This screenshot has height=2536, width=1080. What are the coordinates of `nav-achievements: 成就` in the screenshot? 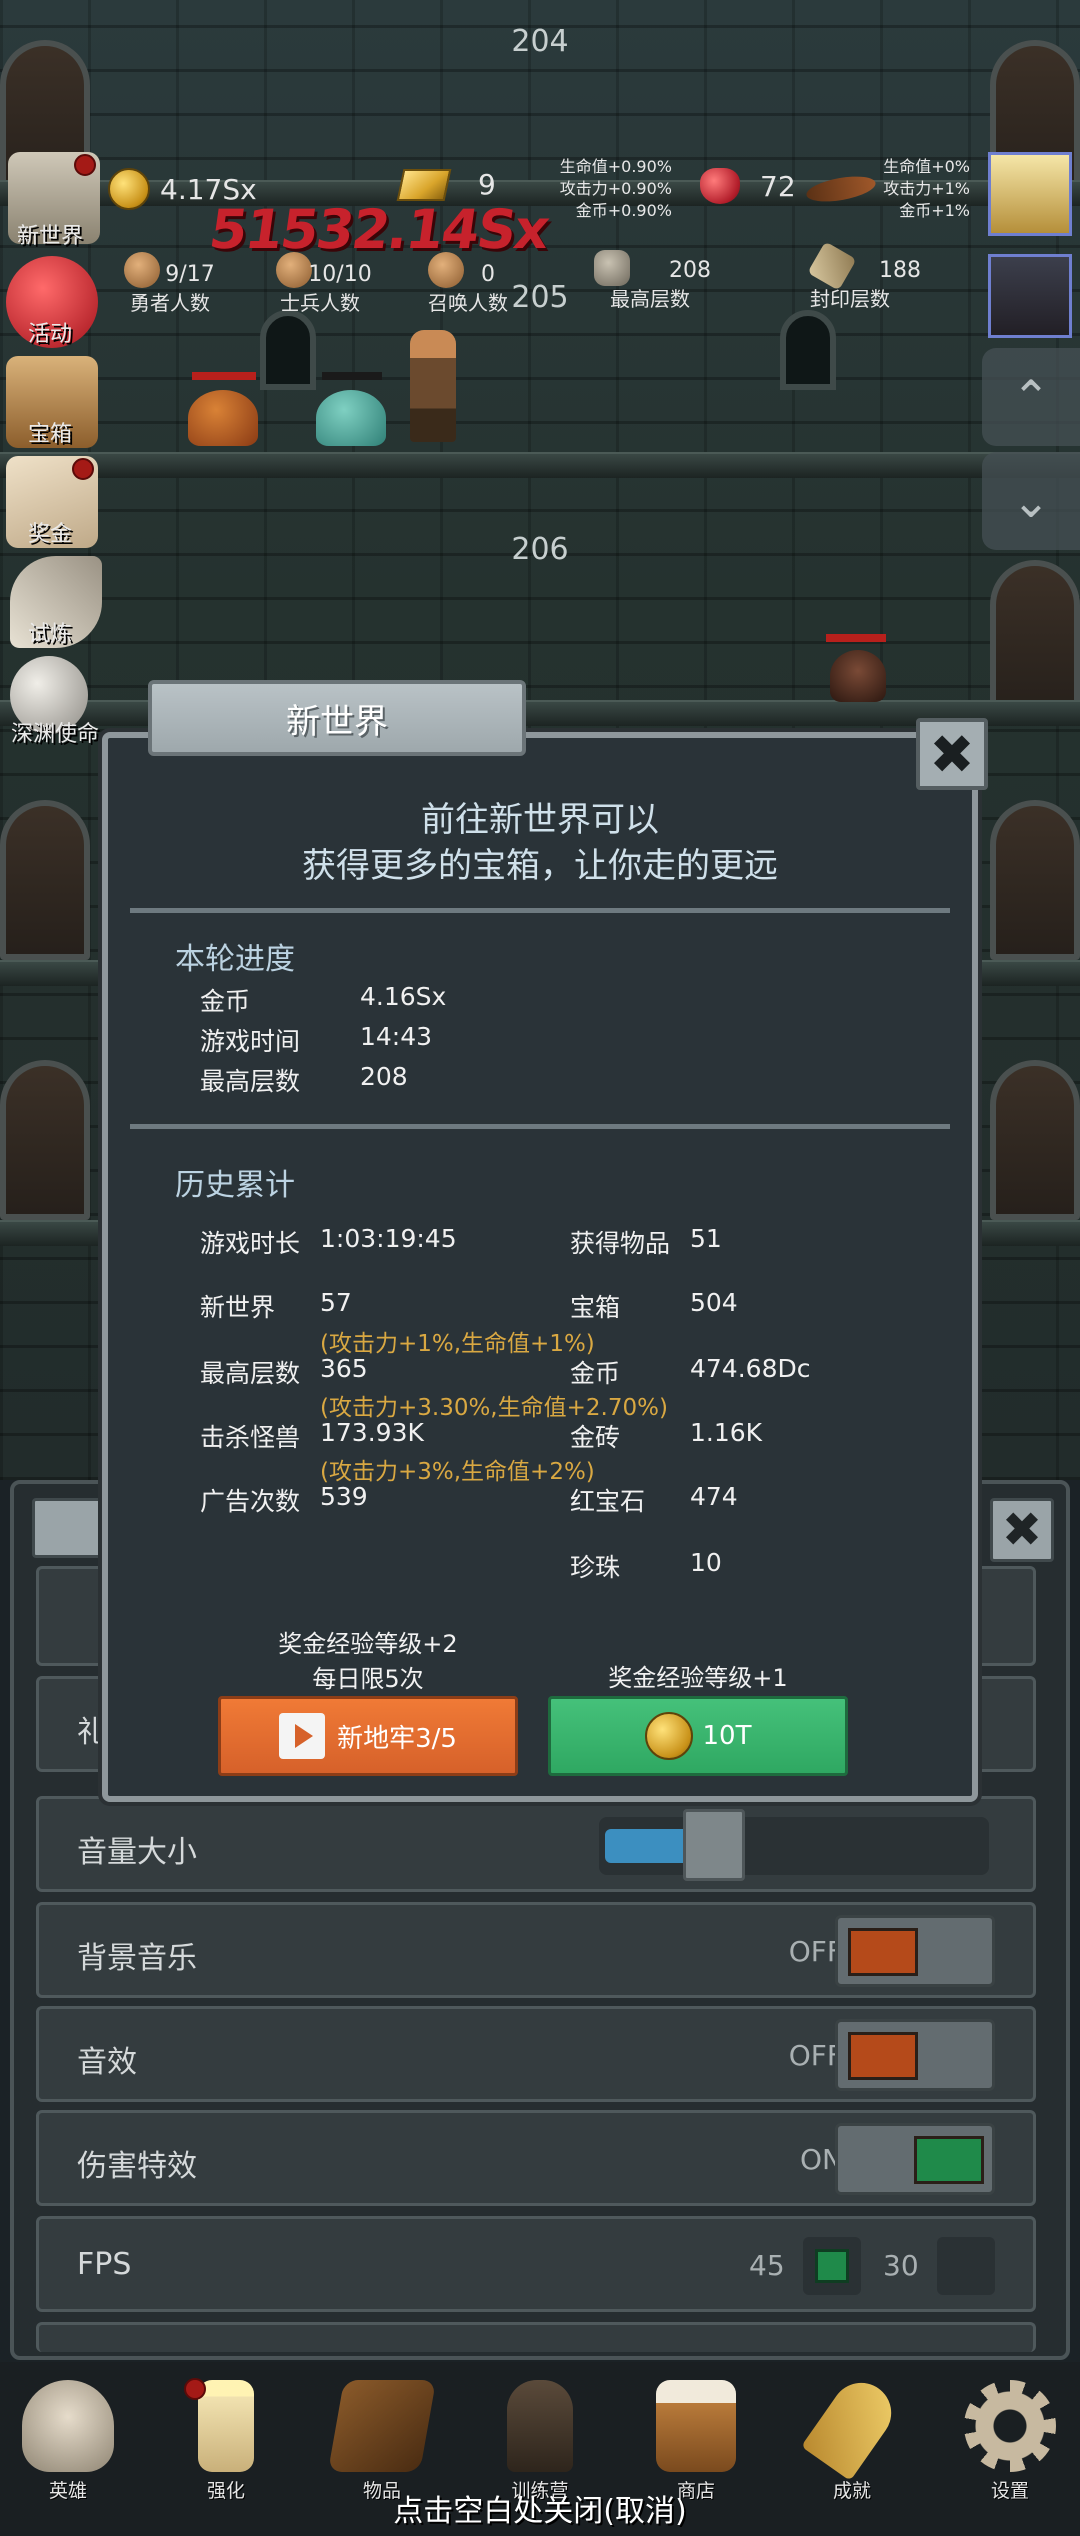 It's located at (852, 2437).